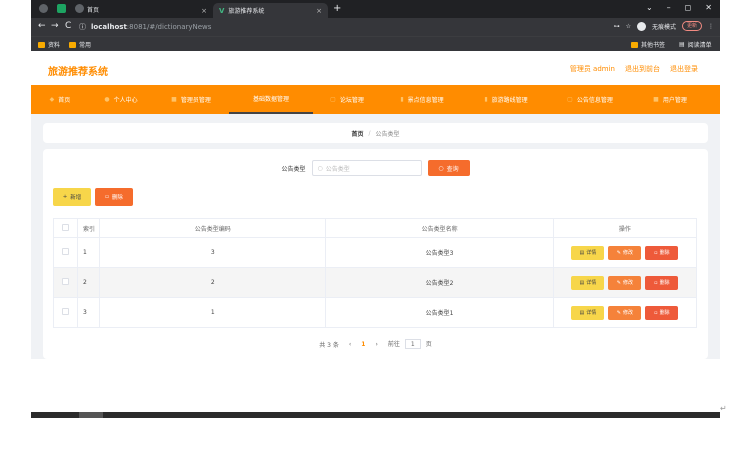  Describe the element at coordinates (42, 26) in the screenshot. I see `back-icon: ←` at that location.